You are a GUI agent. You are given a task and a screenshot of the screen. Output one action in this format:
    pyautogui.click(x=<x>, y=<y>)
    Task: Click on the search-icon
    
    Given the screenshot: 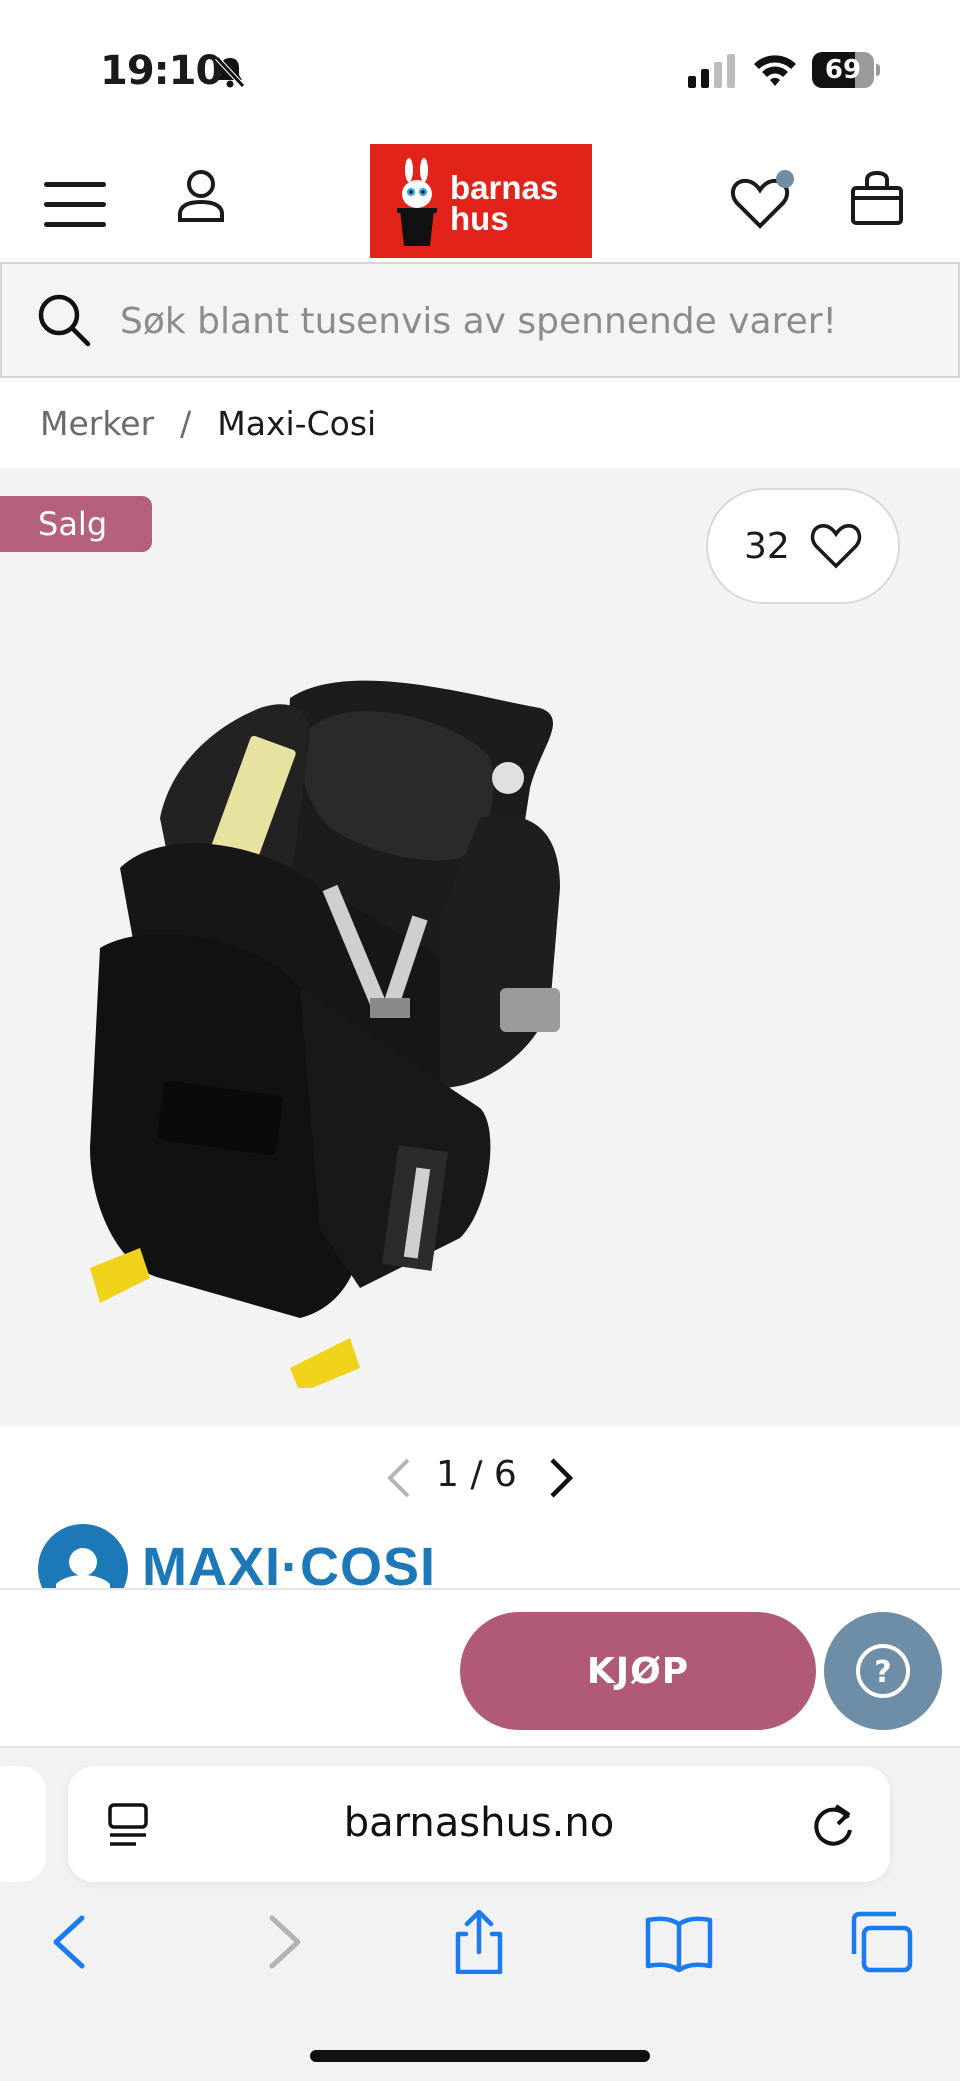 What is the action you would take?
    pyautogui.click(x=64, y=320)
    